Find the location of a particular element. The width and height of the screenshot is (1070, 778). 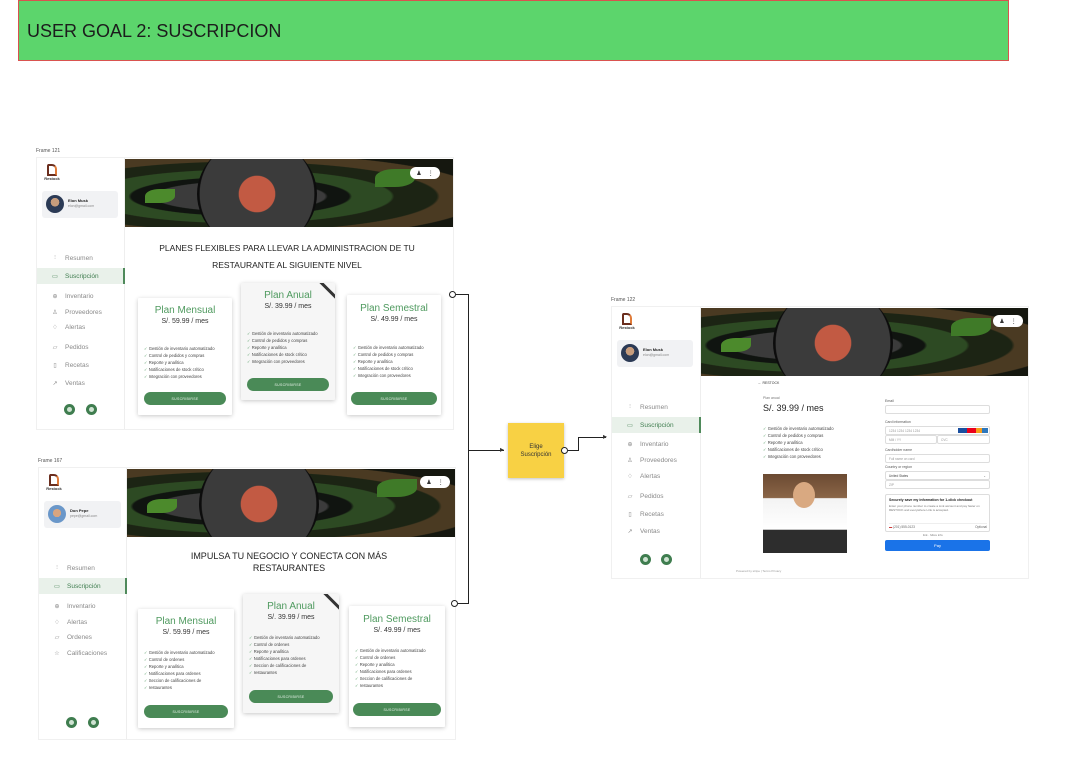

pay-button: Pay is located at coordinates (937, 545).